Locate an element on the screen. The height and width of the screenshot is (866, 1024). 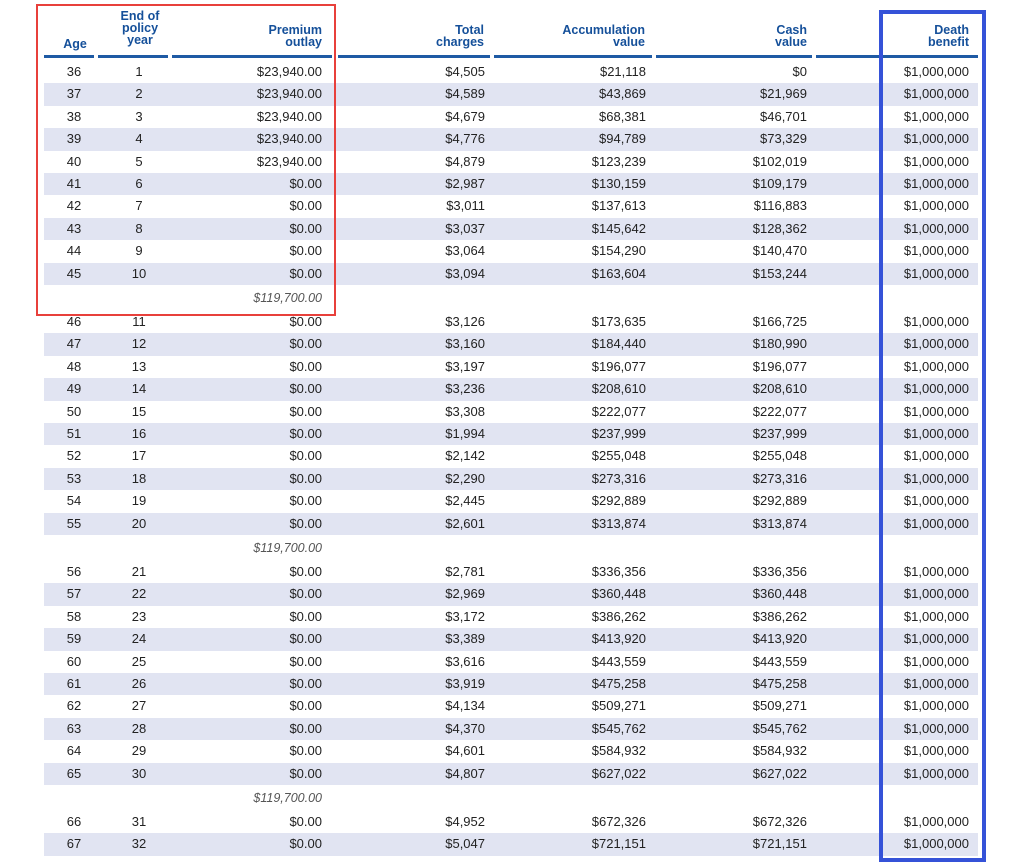
cell-policy-year: 14 is located at coordinates (139, 389).